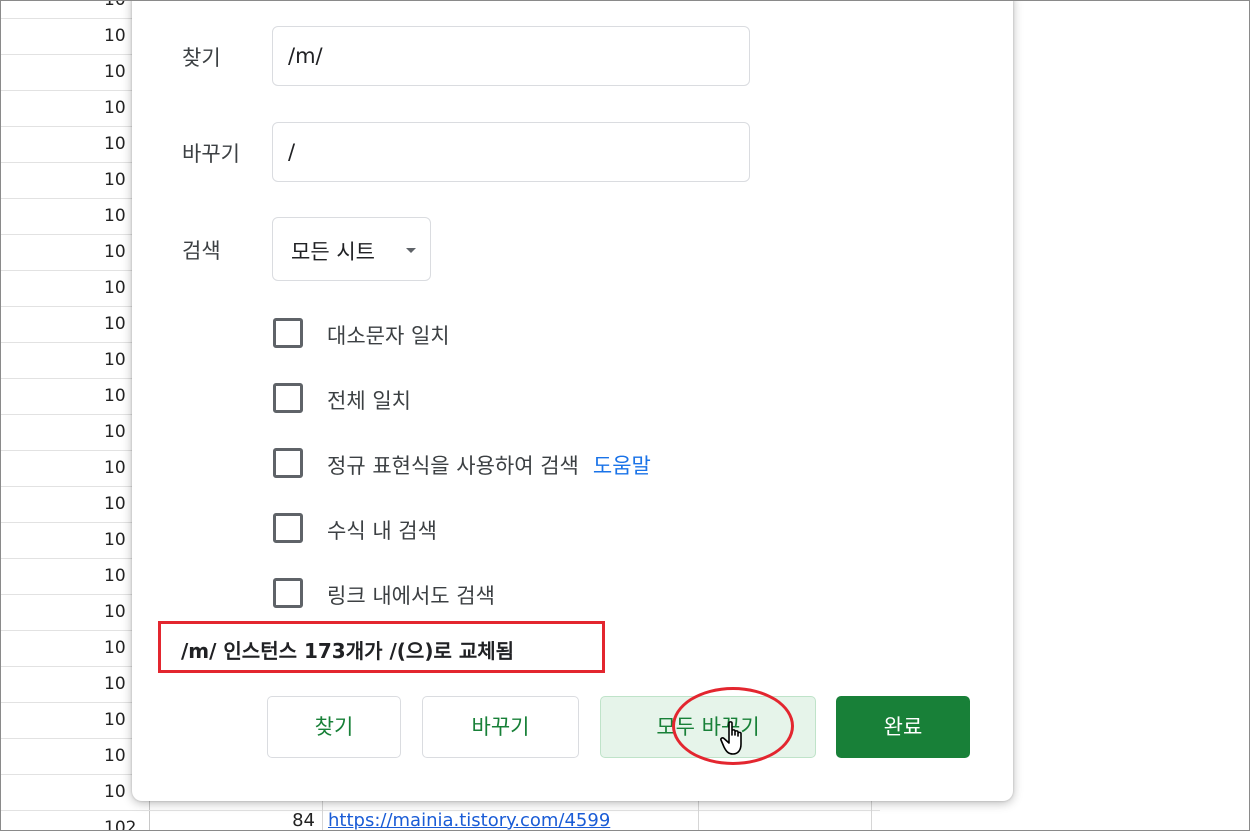 The image size is (1250, 831). Describe the element at coordinates (288, 593) in the screenshot. I see `search-links-checkbox` at that location.